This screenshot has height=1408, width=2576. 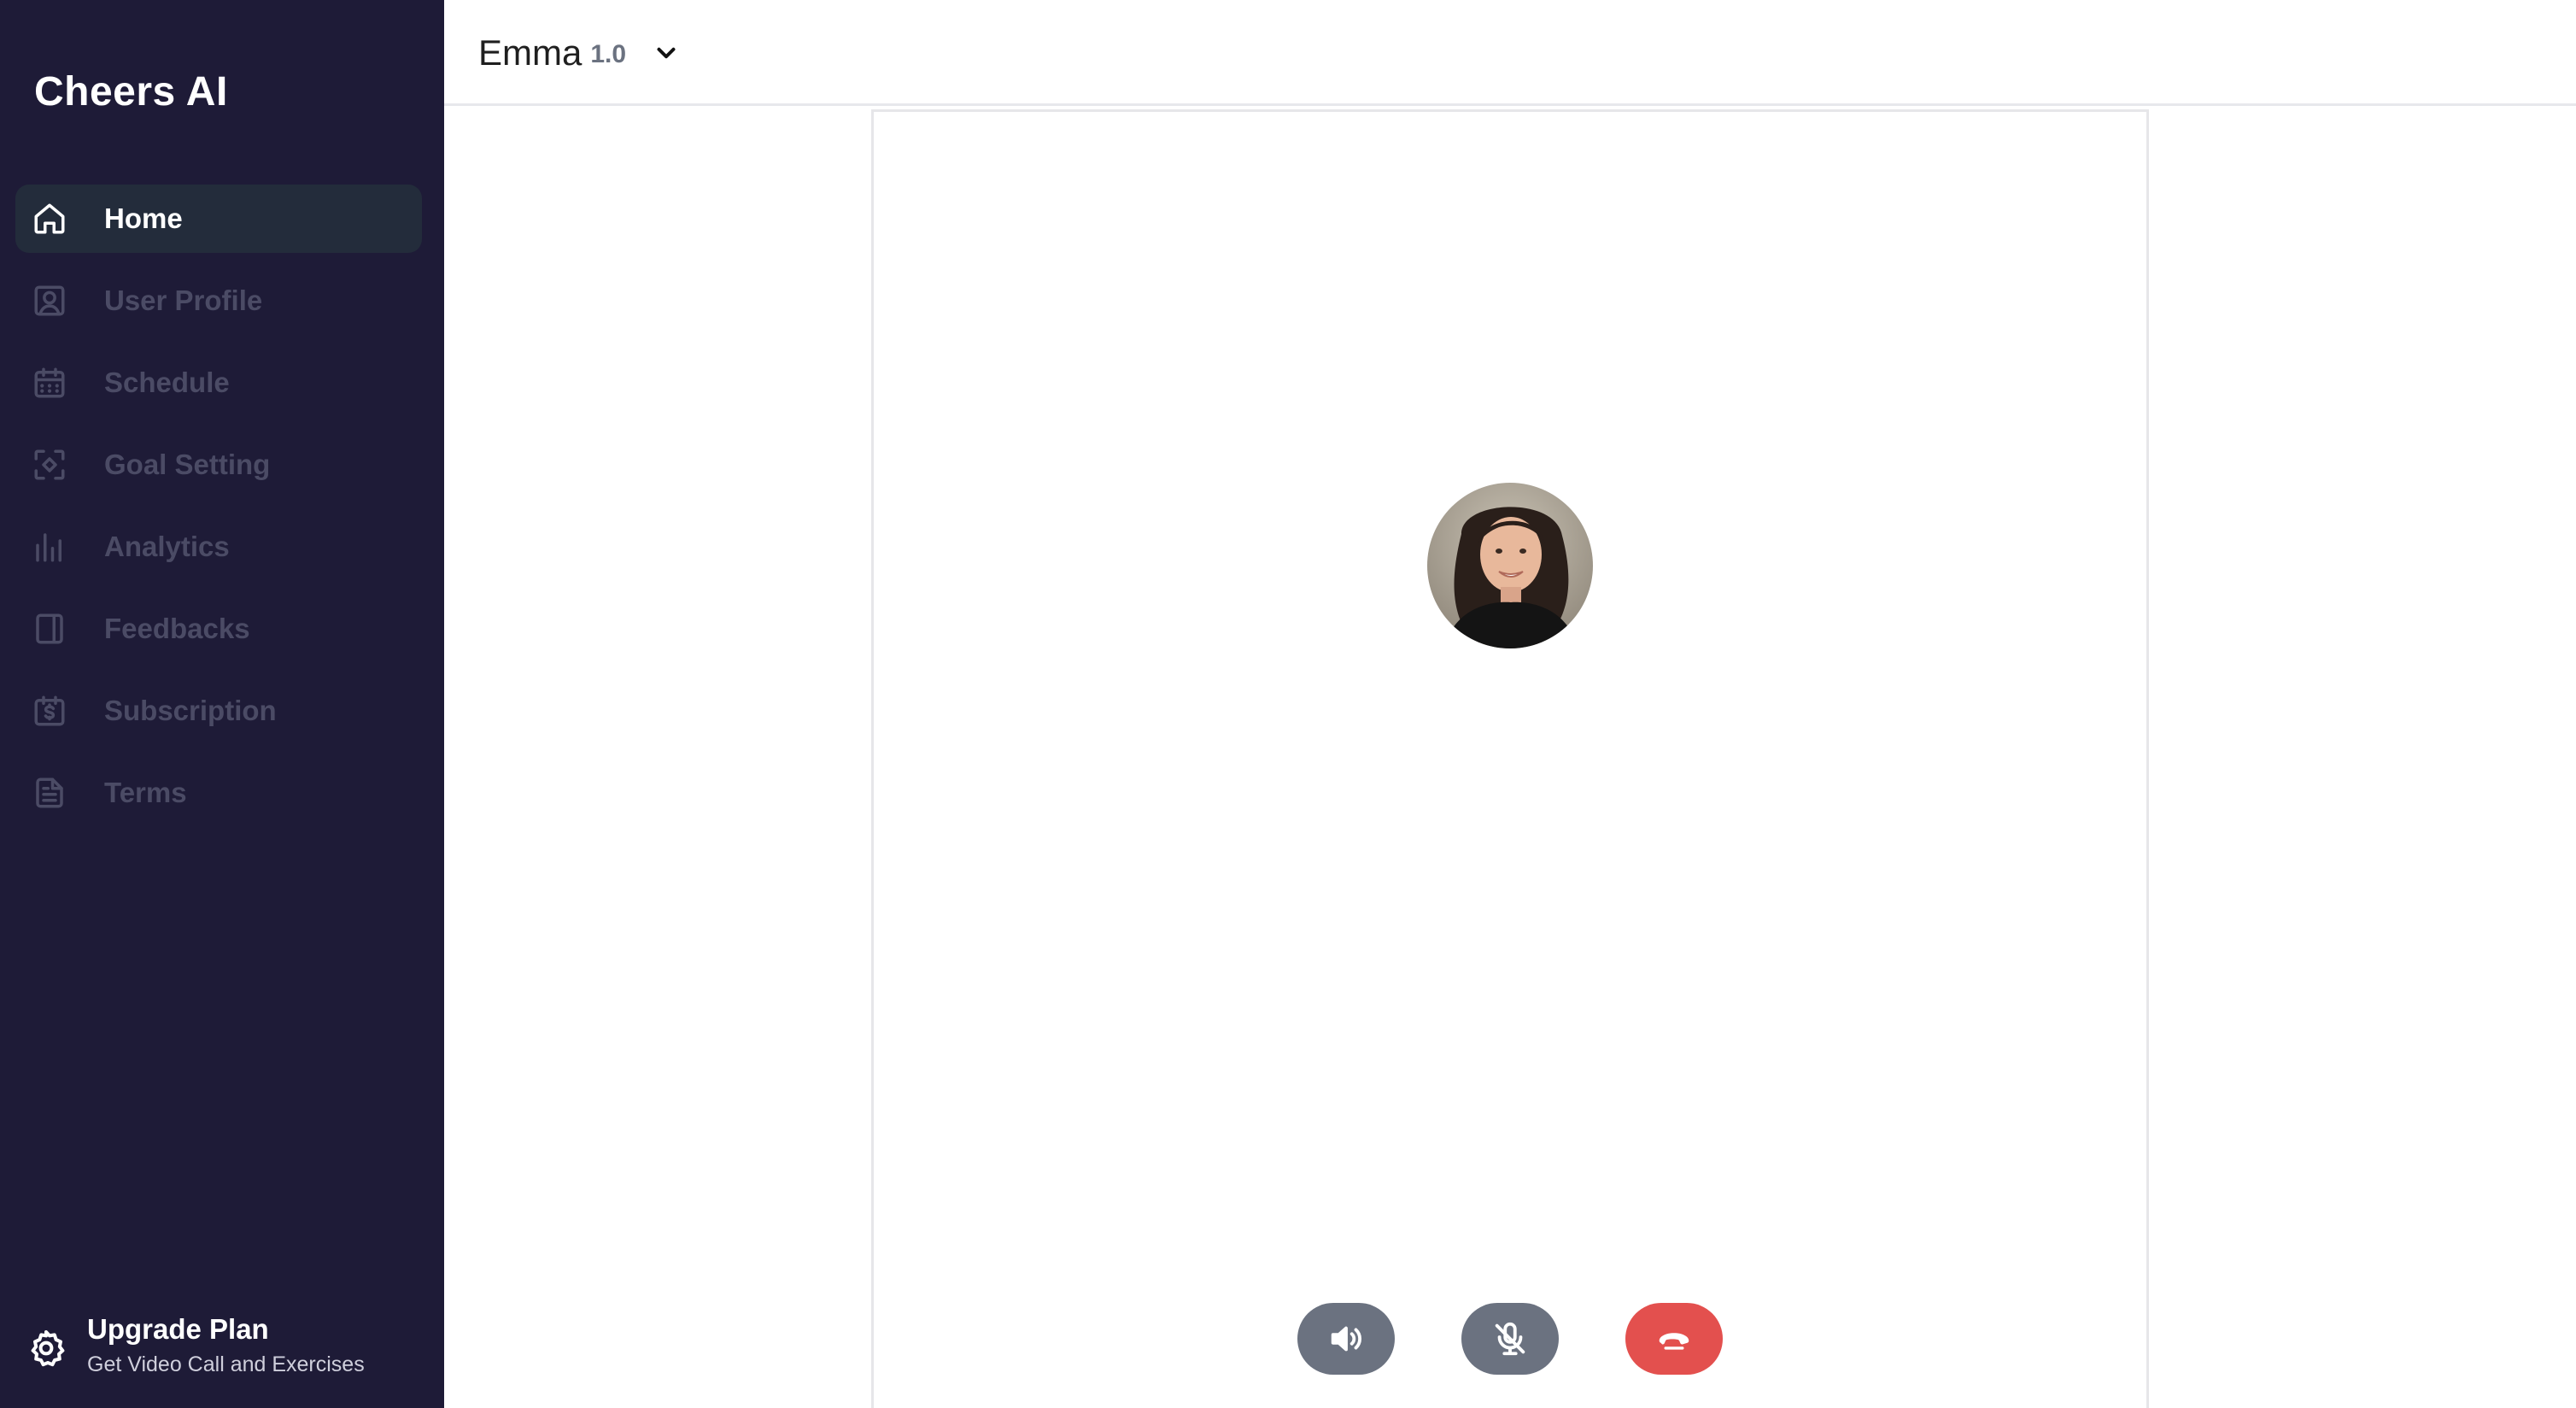 I want to click on avatar-photo, so click(x=1510, y=565).